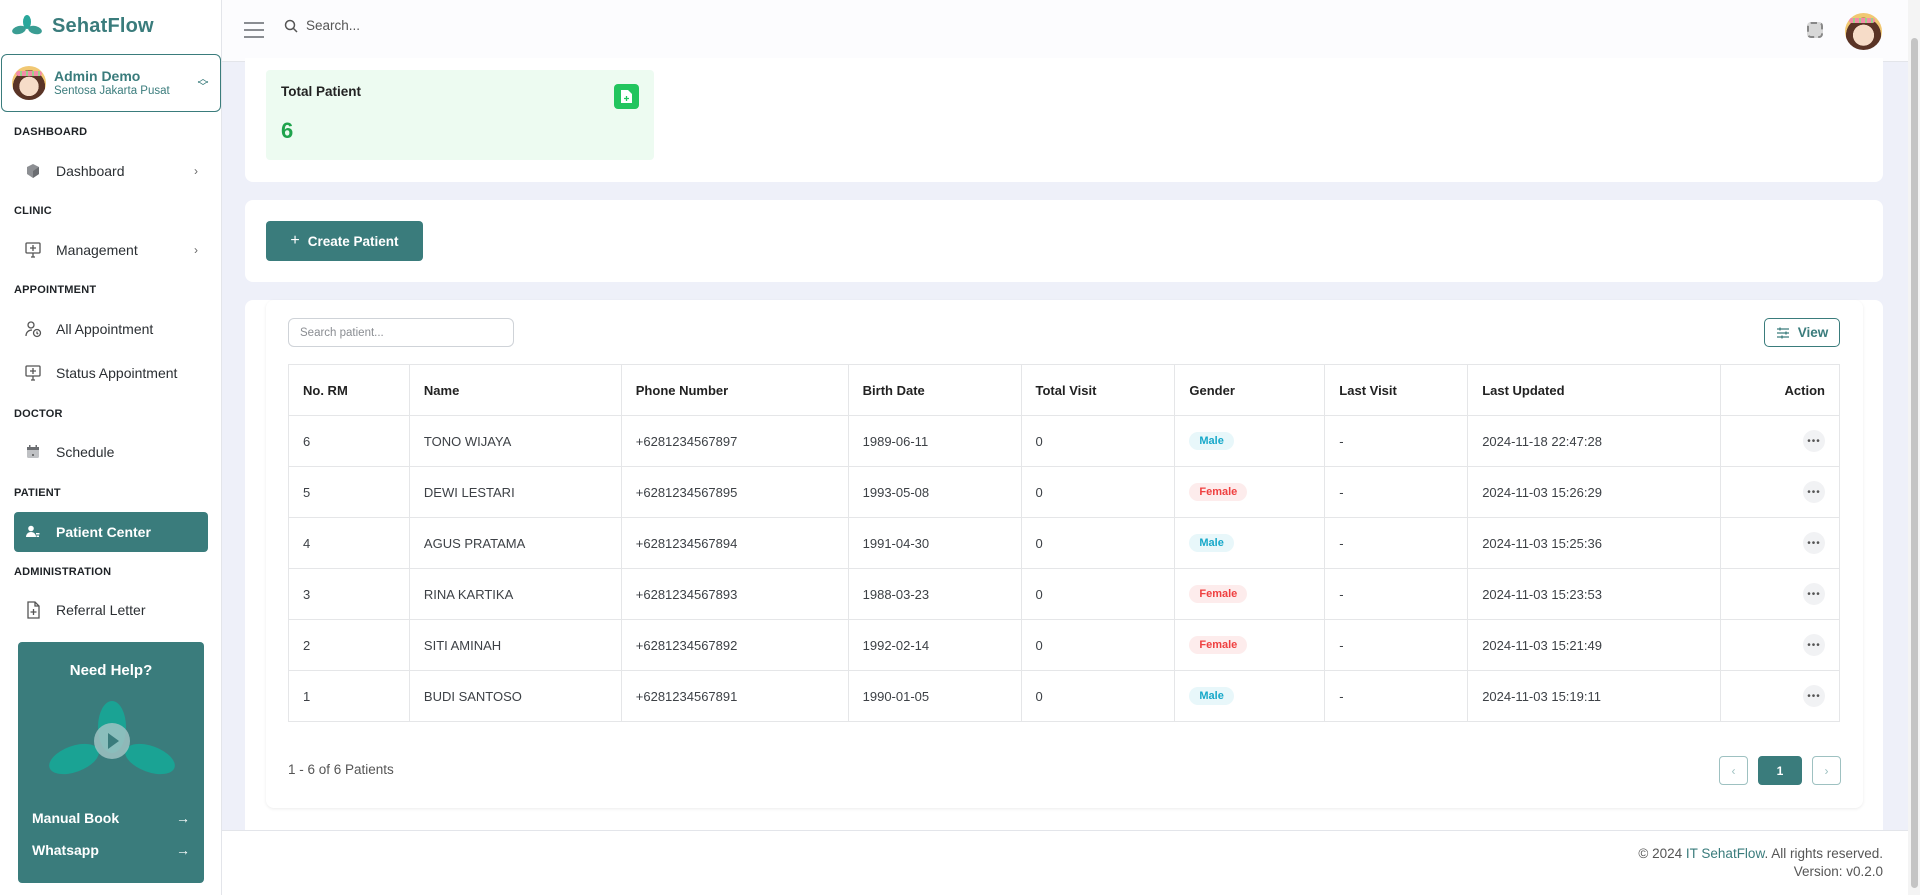 This screenshot has height=895, width=1920. What do you see at coordinates (65, 850) in the screenshot?
I see `help-link-label: Whatsapp` at bounding box center [65, 850].